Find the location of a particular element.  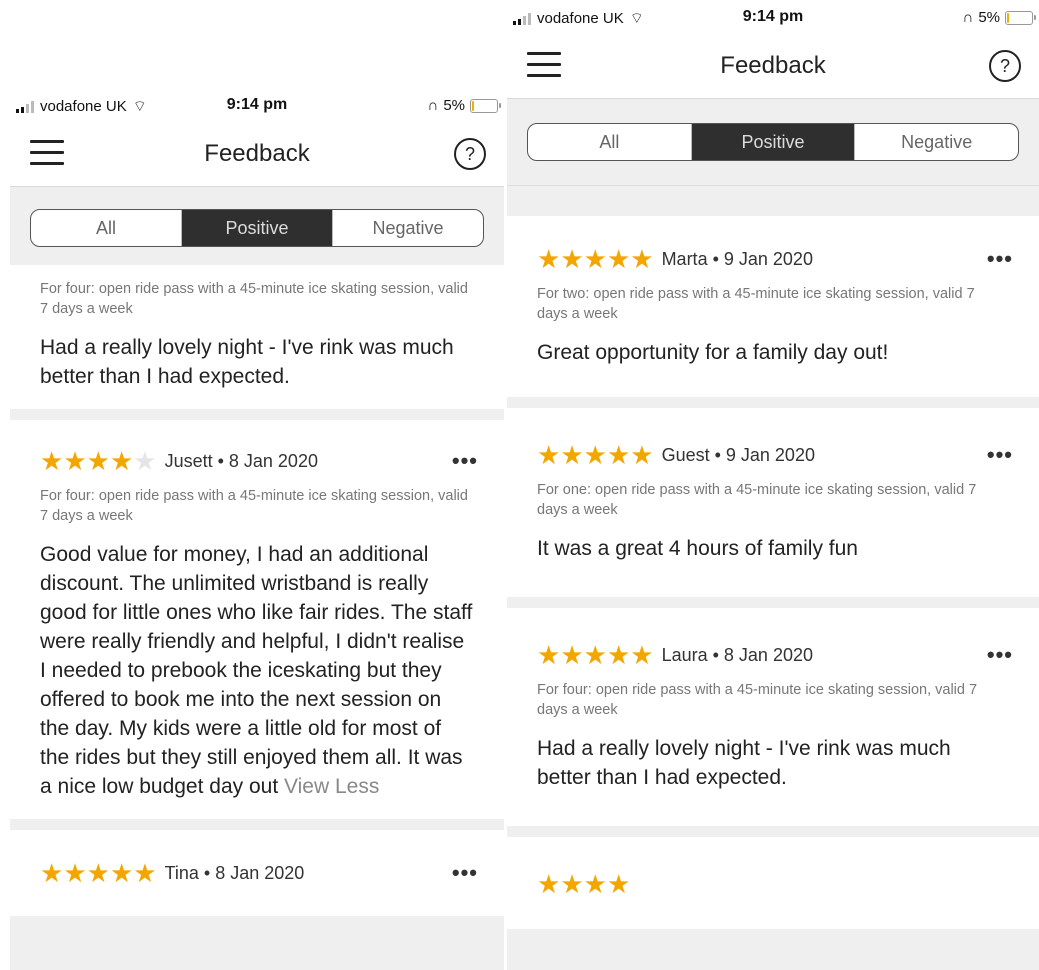

star-empty-icon: ★ is located at coordinates (145, 461).